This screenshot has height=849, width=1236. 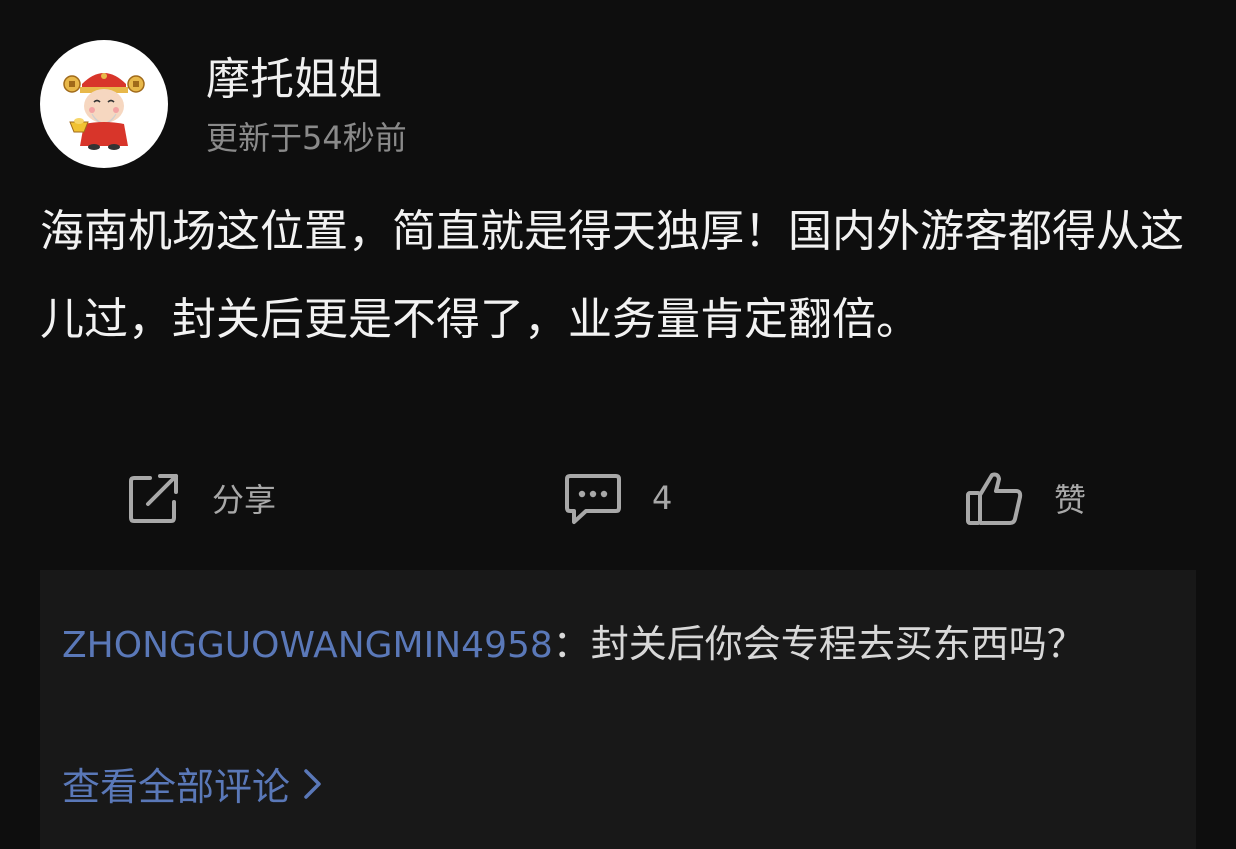 I want to click on avatar, so click(x=104, y=104).